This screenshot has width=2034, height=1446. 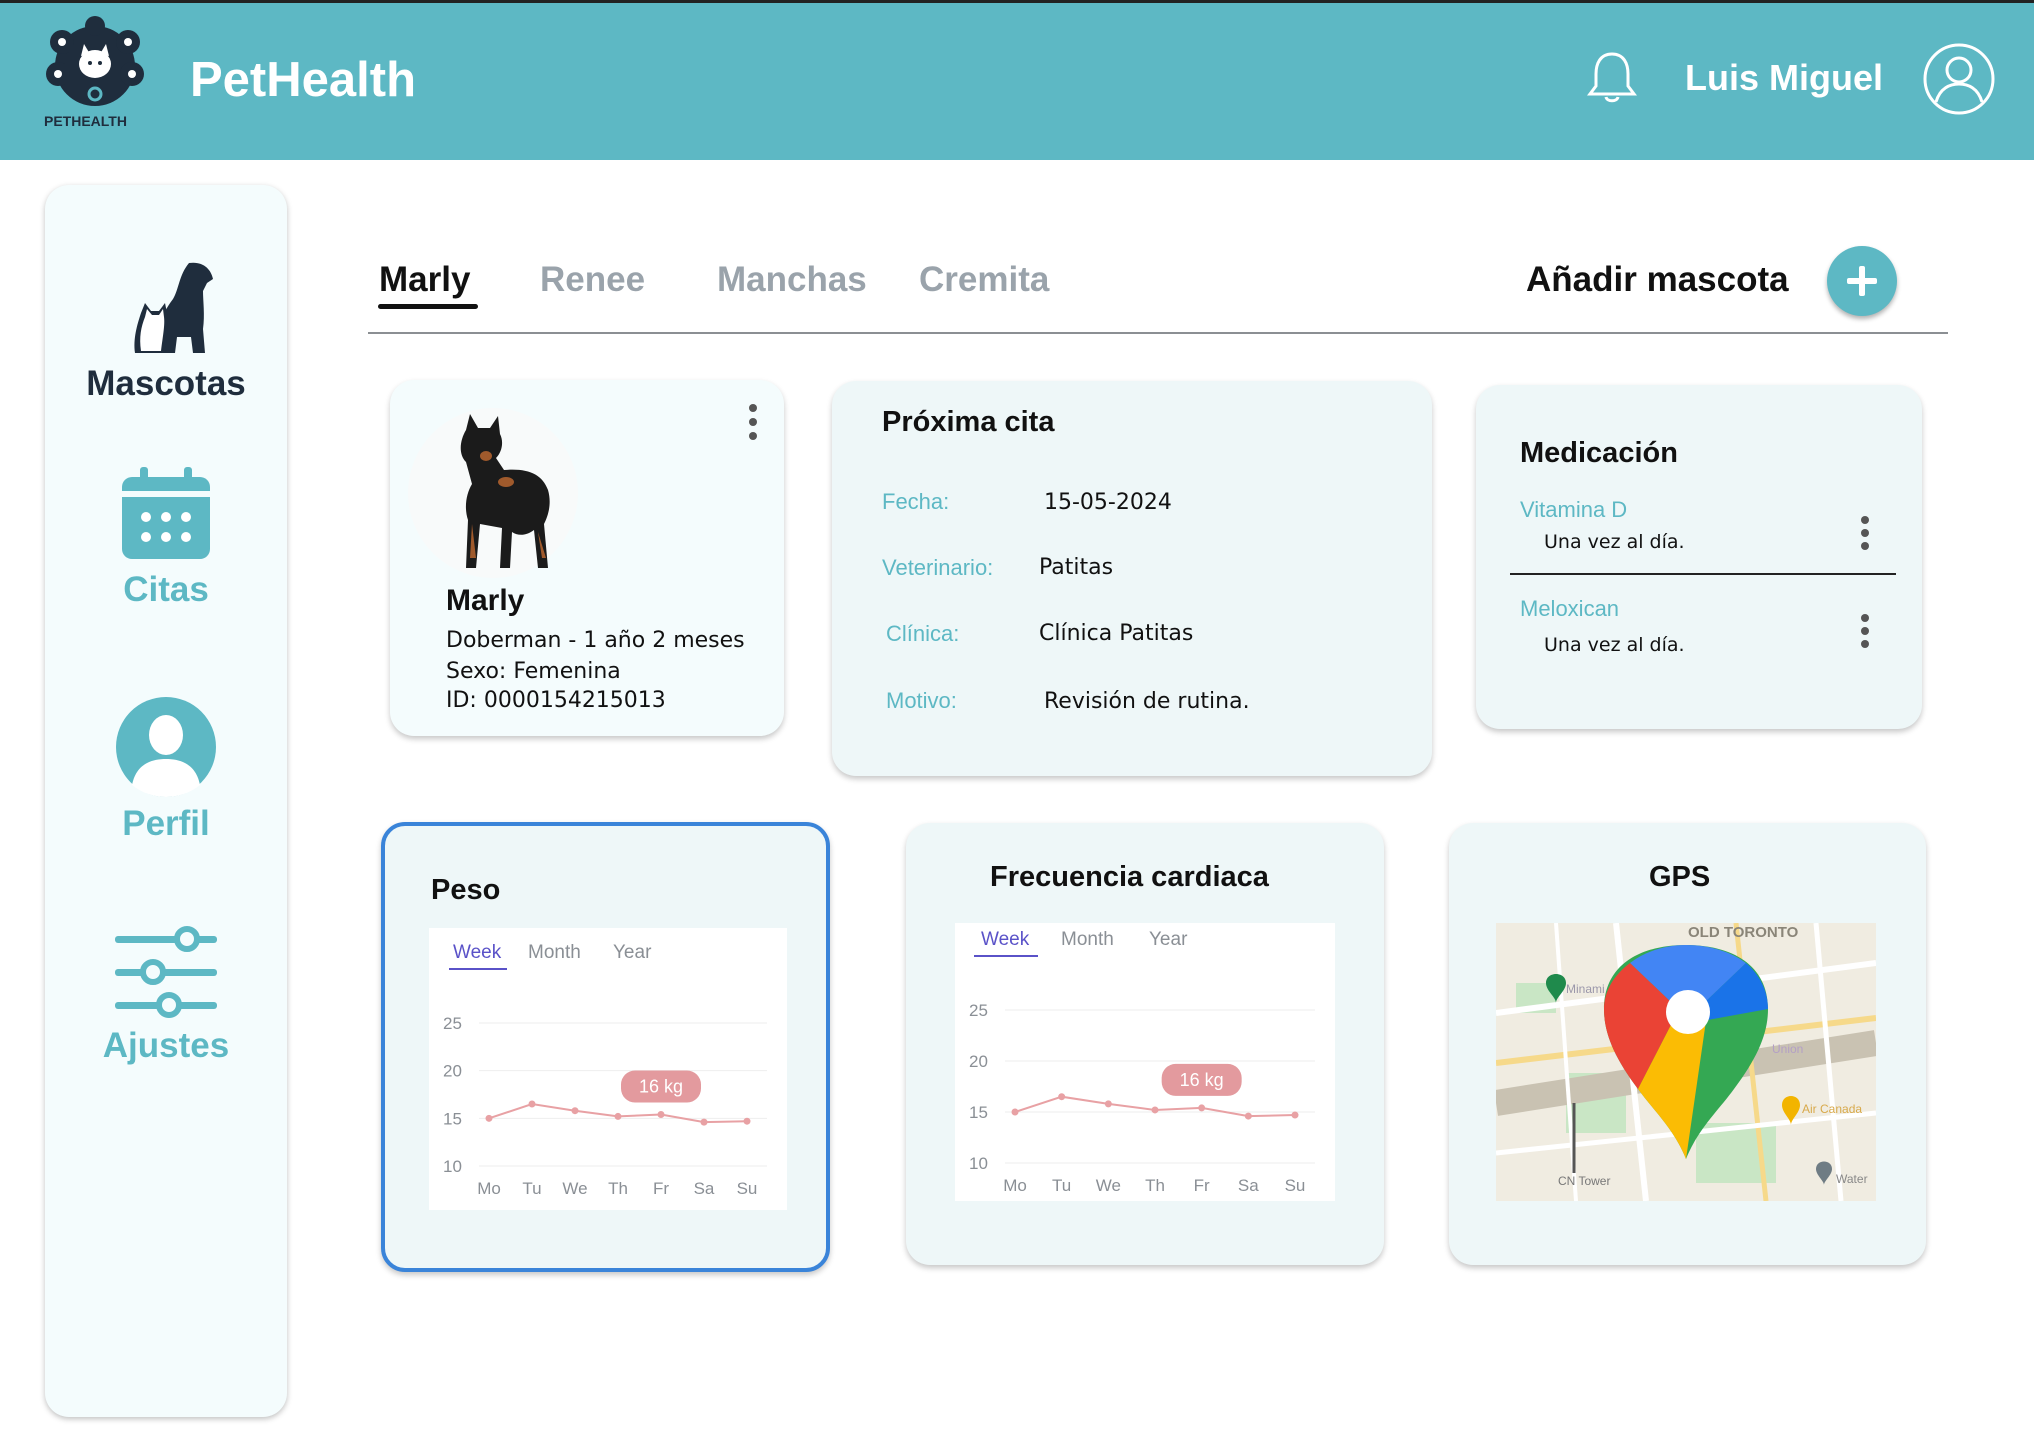 What do you see at coordinates (466, 890) in the screenshot?
I see `weight-title: Peso` at bounding box center [466, 890].